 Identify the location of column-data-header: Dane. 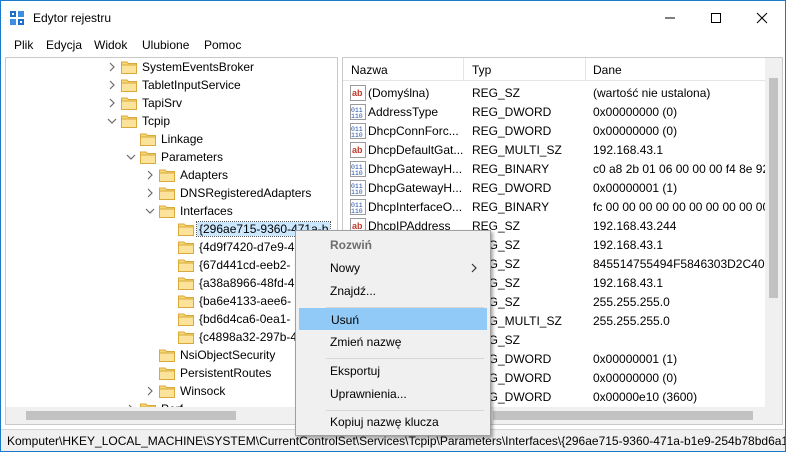
(607, 70).